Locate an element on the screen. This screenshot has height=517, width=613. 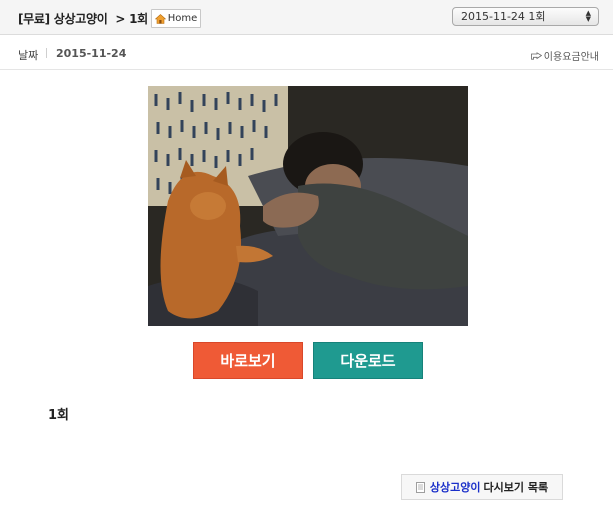
show-title: 상상고양이 is located at coordinates (81, 19).